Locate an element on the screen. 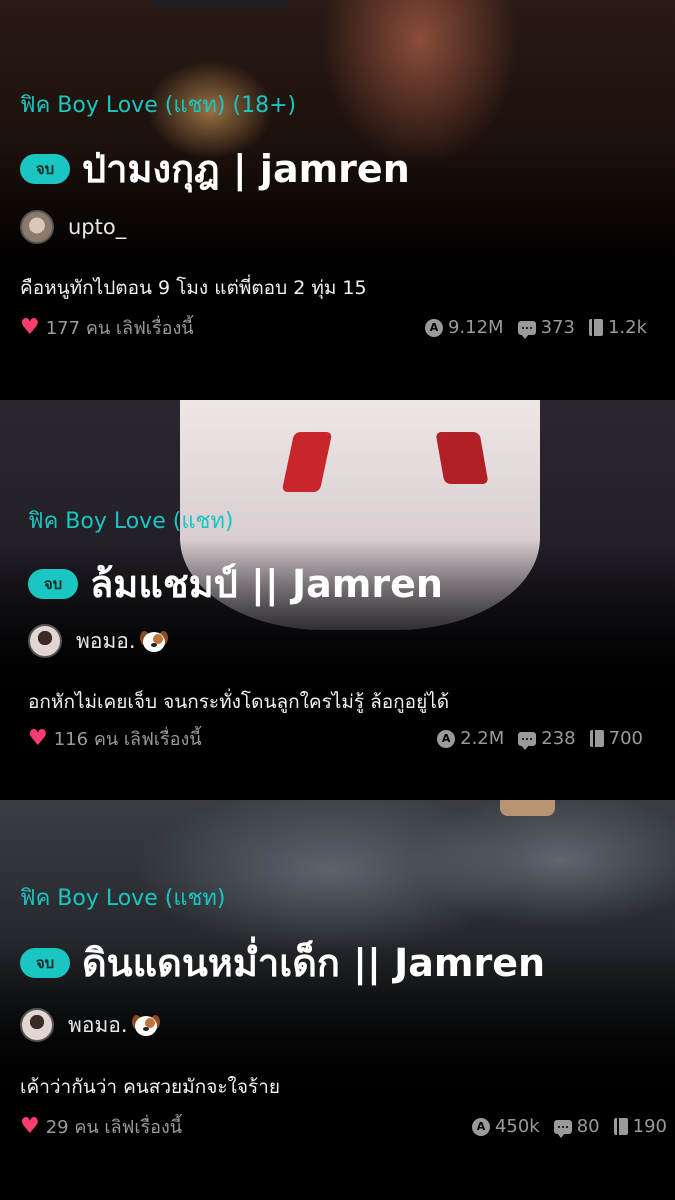 This screenshot has height=1200, width=675. story-synopsis: คือหนูทักไปตอน 9 โมง แต่พี่ตอบ 2 ทุ่ม 15 is located at coordinates (193, 288).